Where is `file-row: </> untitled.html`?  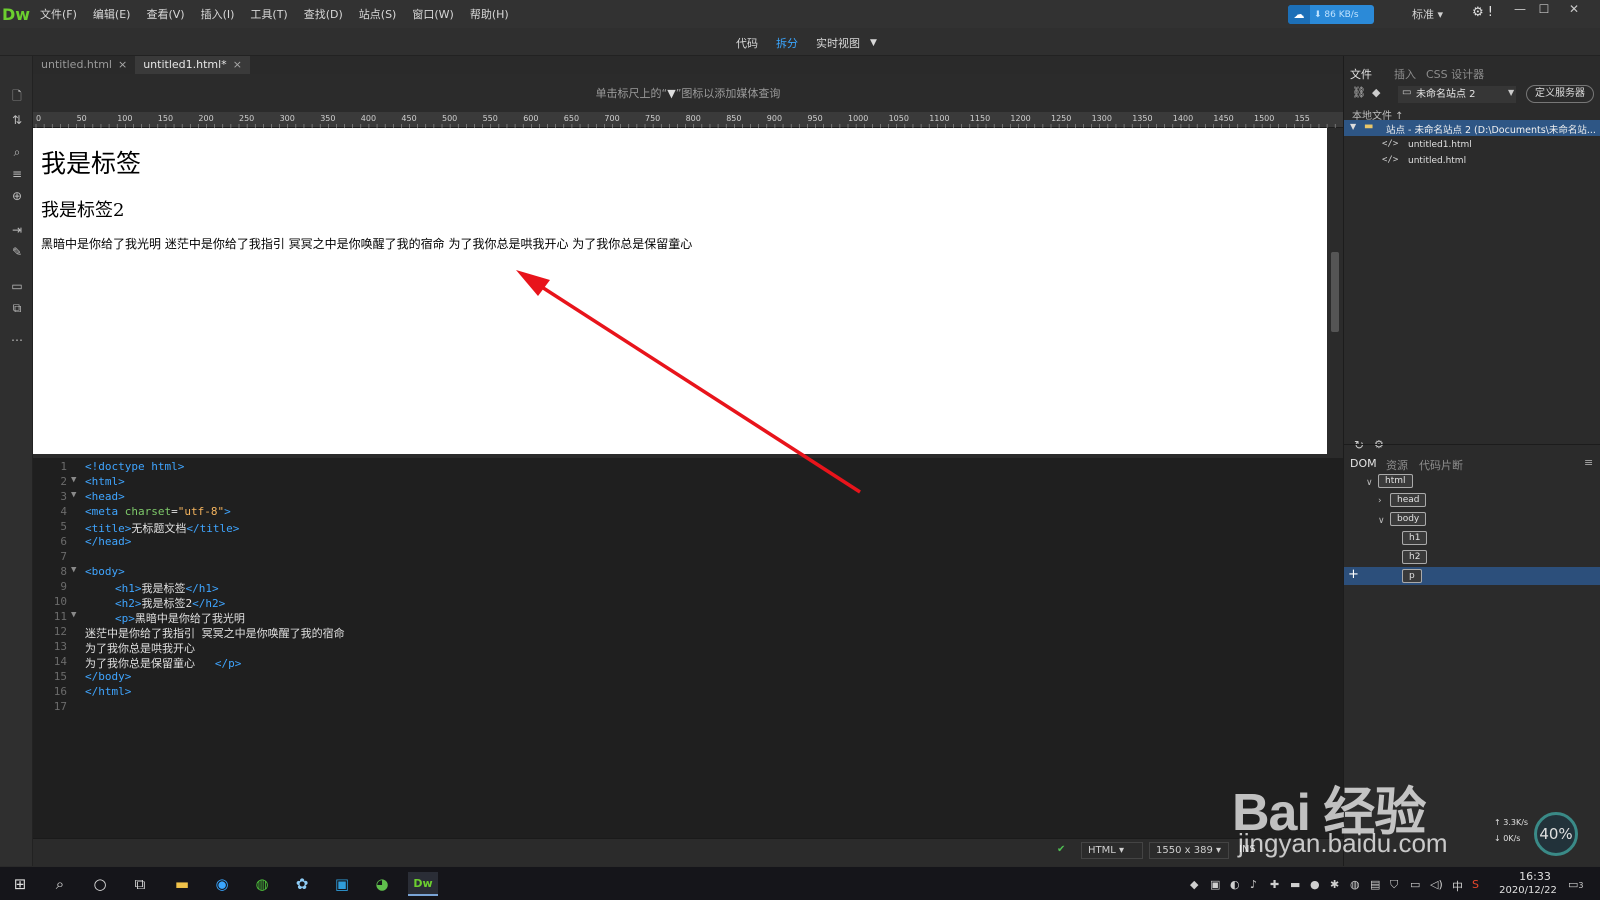
file-row: </> untitled.html is located at coordinates (1472, 162).